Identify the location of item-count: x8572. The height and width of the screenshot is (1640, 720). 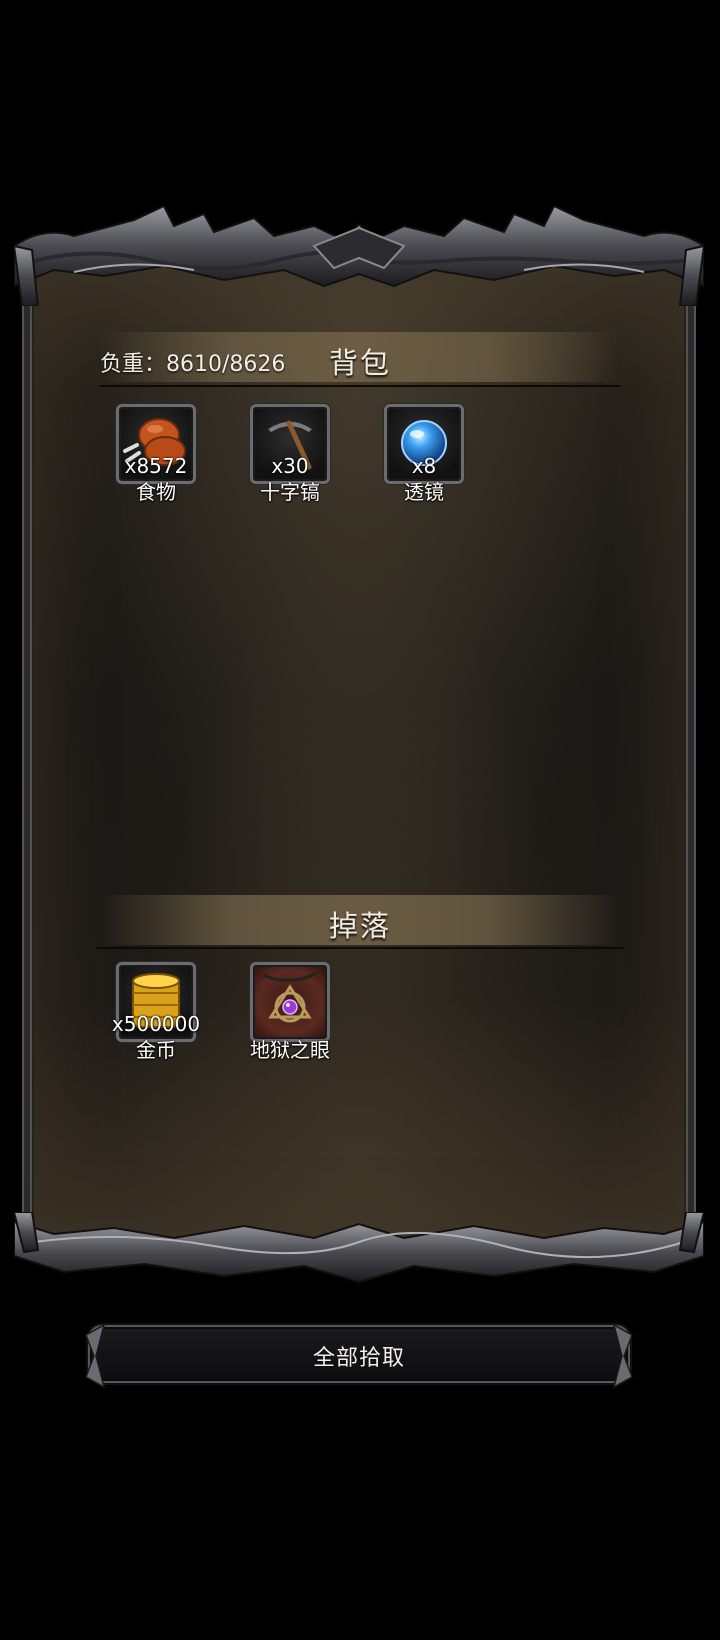
(156, 466).